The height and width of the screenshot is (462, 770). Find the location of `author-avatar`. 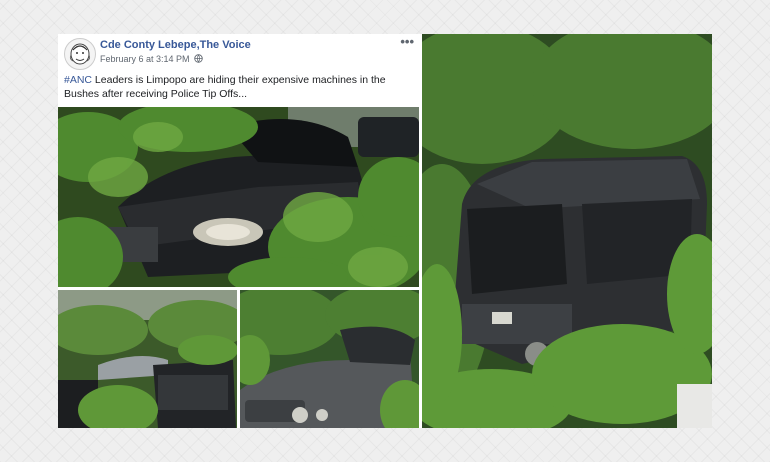

author-avatar is located at coordinates (80, 54).